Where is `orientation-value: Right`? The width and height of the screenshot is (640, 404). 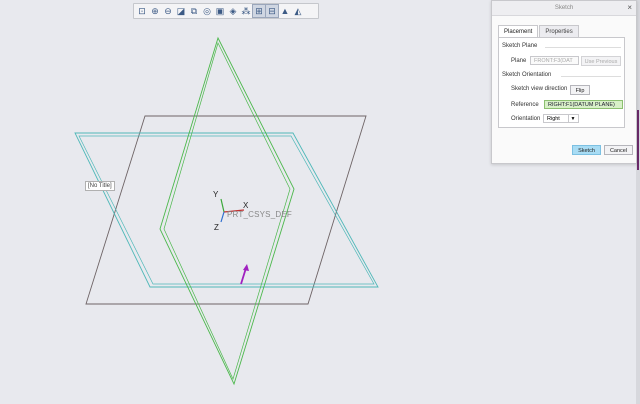
orientation-value: Right is located at coordinates (553, 119).